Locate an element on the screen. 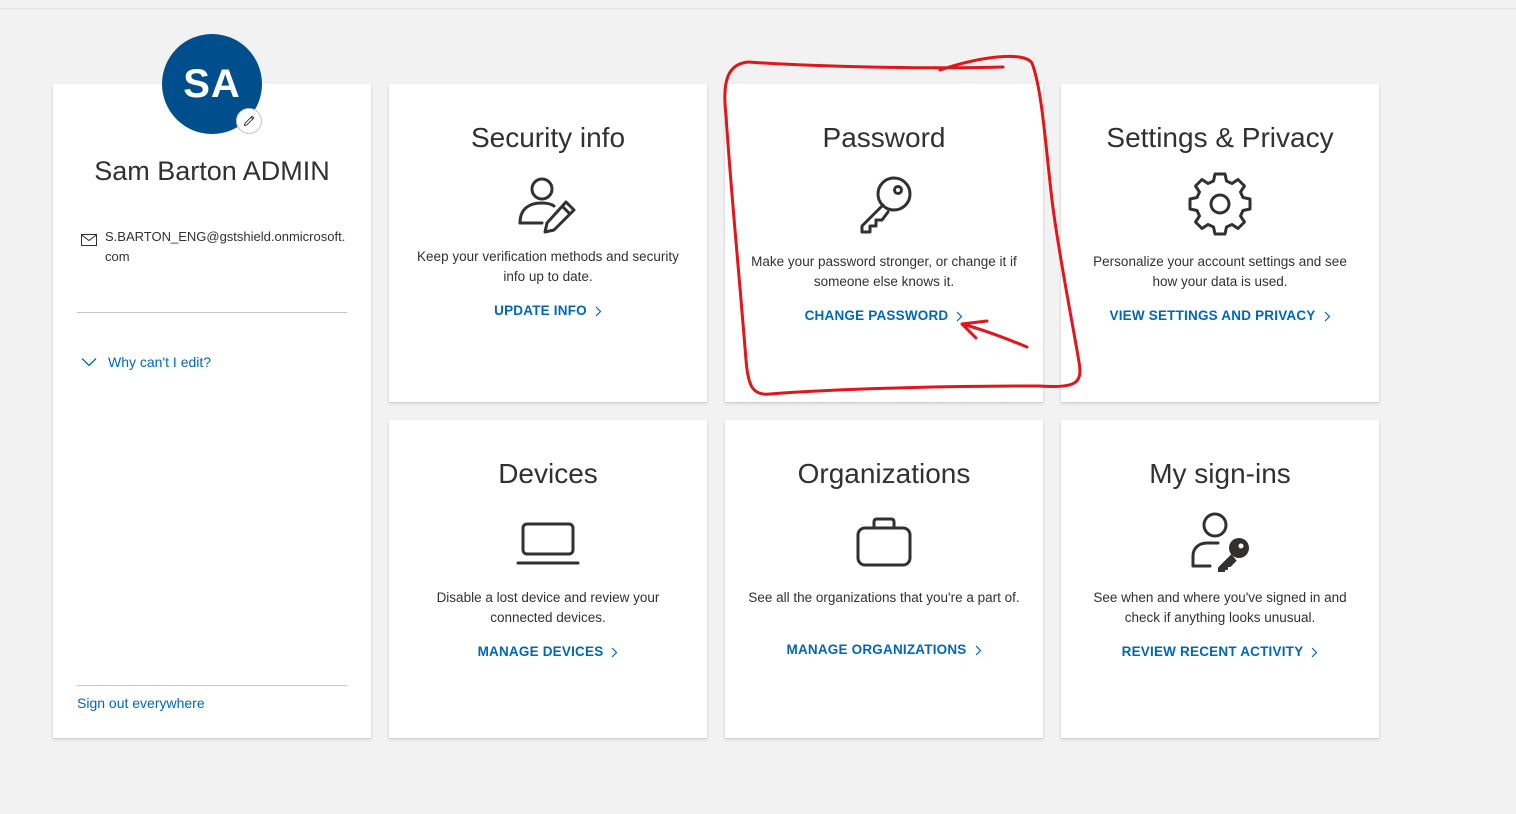 The width and height of the screenshot is (1516, 814). manage-devices-label: MANAGE DEVICES is located at coordinates (540, 651).